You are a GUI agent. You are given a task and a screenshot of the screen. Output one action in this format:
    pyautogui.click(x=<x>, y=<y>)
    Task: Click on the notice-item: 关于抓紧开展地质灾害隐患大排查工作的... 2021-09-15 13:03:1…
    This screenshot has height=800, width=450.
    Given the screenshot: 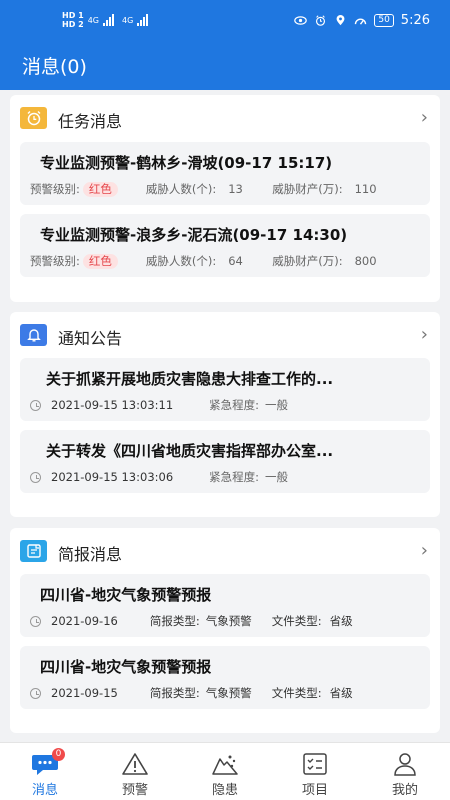 What is the action you would take?
    pyautogui.click(x=225, y=389)
    